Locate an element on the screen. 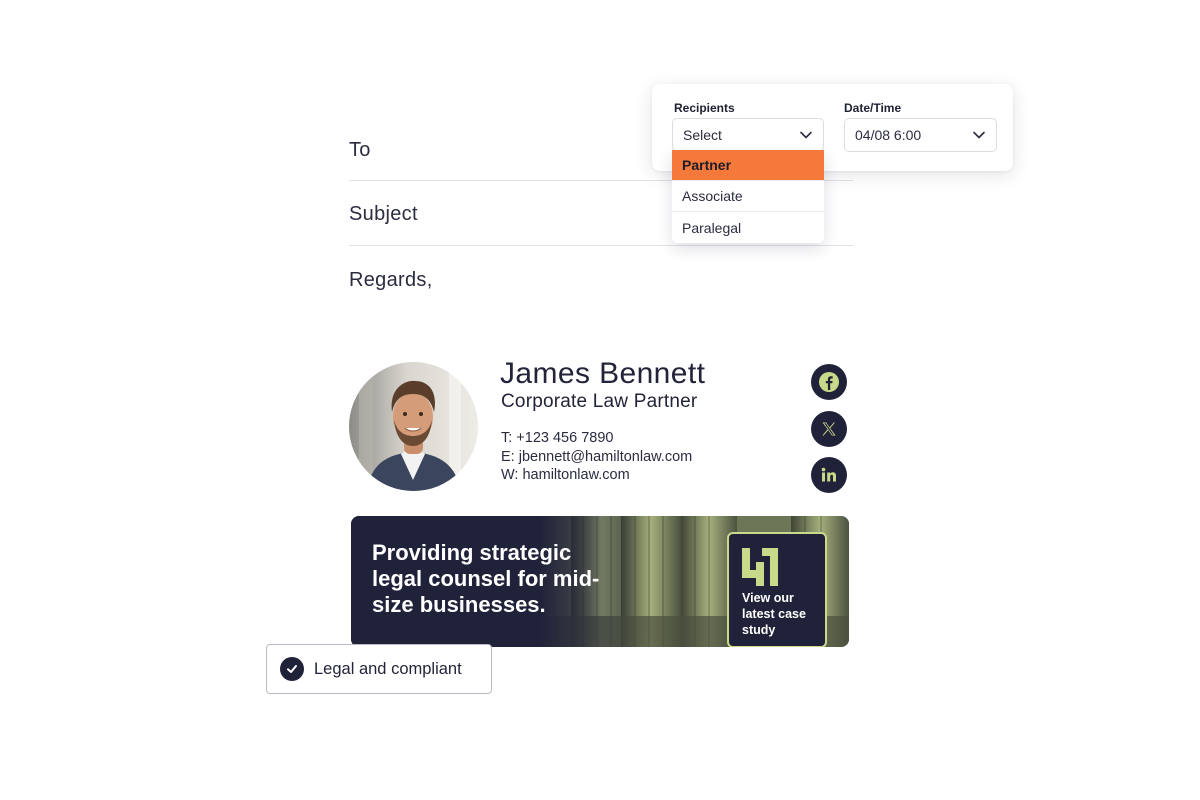  signature-website: W: hamiltonlaw.com is located at coordinates (565, 475).